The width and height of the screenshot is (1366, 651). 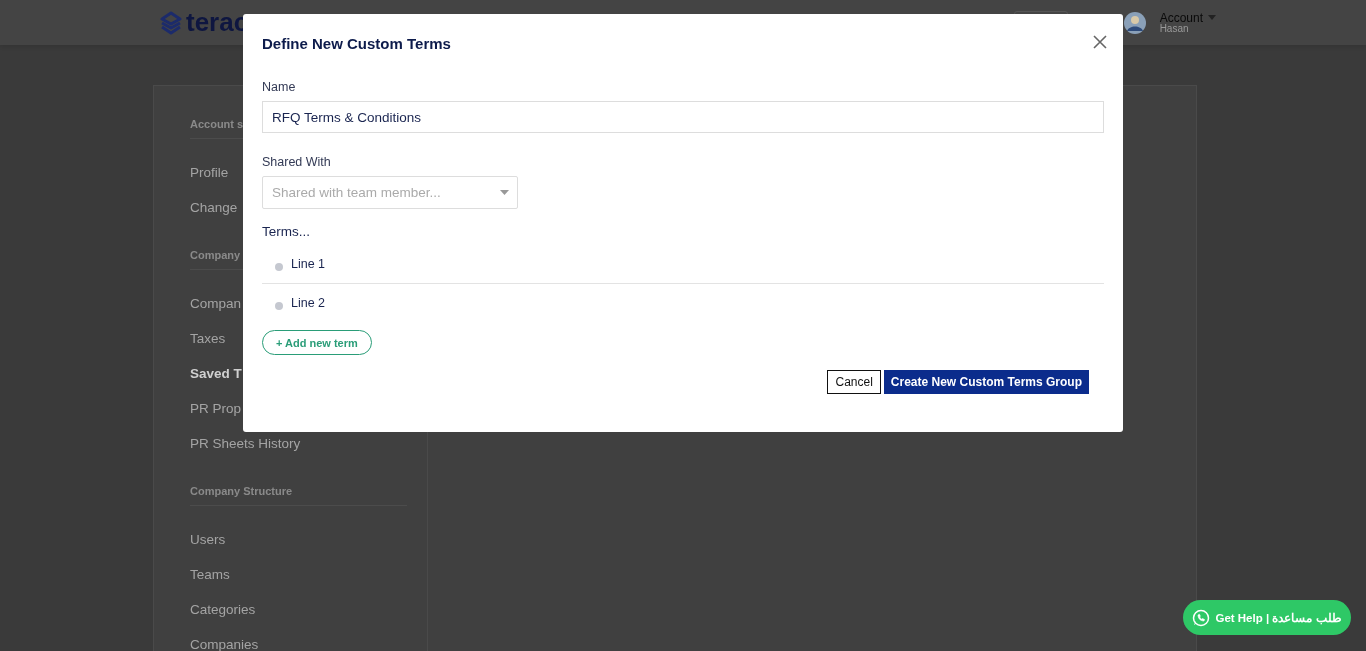 What do you see at coordinates (214, 207) in the screenshot?
I see `sidebar-item: Change` at bounding box center [214, 207].